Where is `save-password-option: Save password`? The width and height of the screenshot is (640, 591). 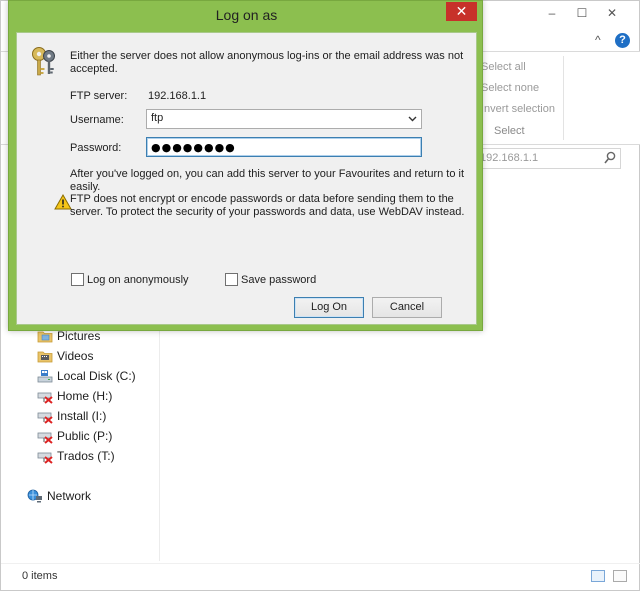 save-password-option: Save password is located at coordinates (270, 279).